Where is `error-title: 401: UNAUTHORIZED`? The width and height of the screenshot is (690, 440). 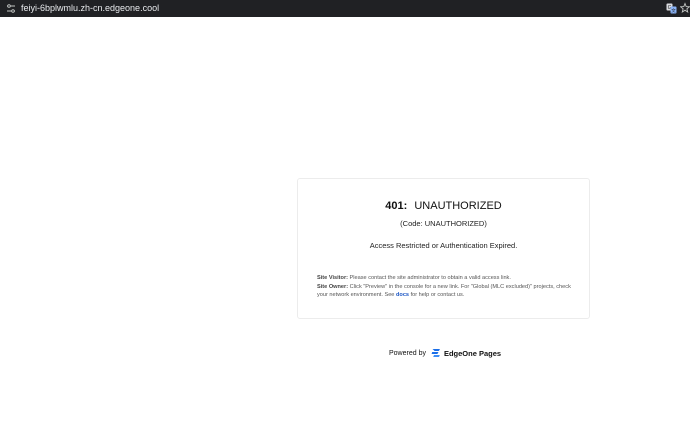
error-title: 401: UNAUTHORIZED is located at coordinates (443, 206).